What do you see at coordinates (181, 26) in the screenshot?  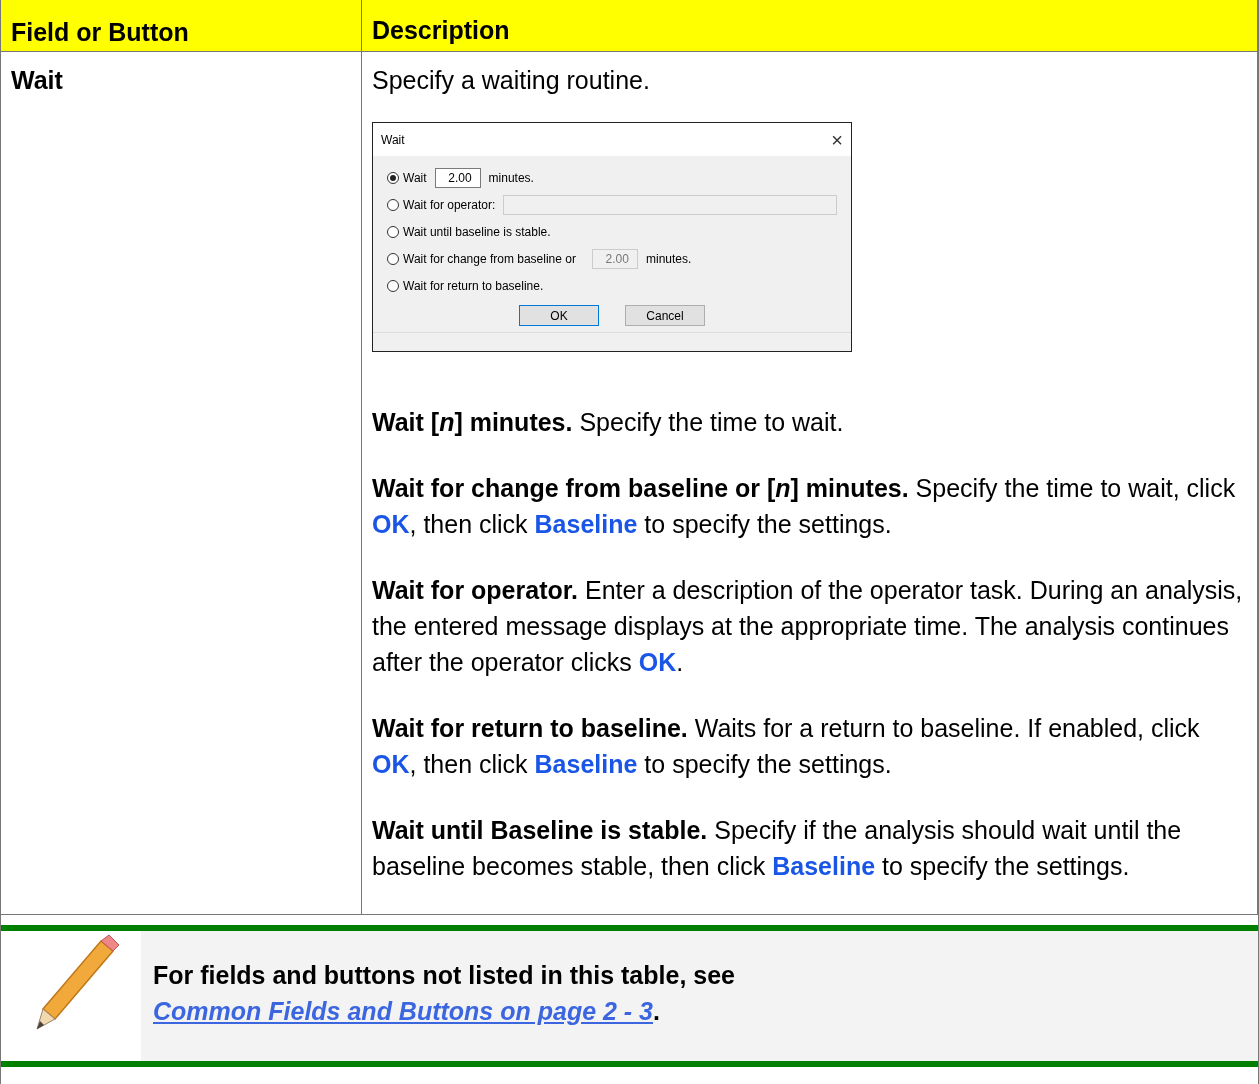 I see `column-header: Field or Button` at bounding box center [181, 26].